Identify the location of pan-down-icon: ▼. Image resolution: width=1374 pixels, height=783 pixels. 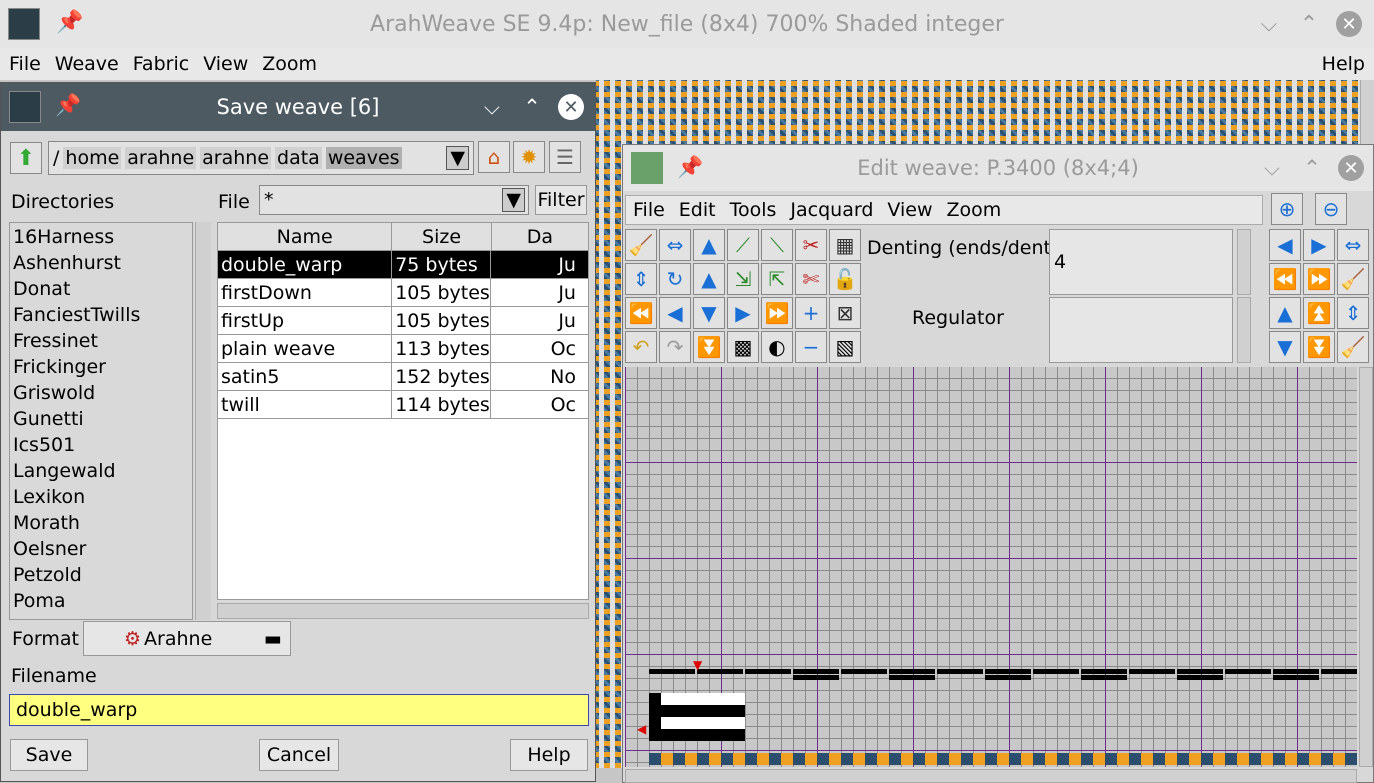
(1285, 347).